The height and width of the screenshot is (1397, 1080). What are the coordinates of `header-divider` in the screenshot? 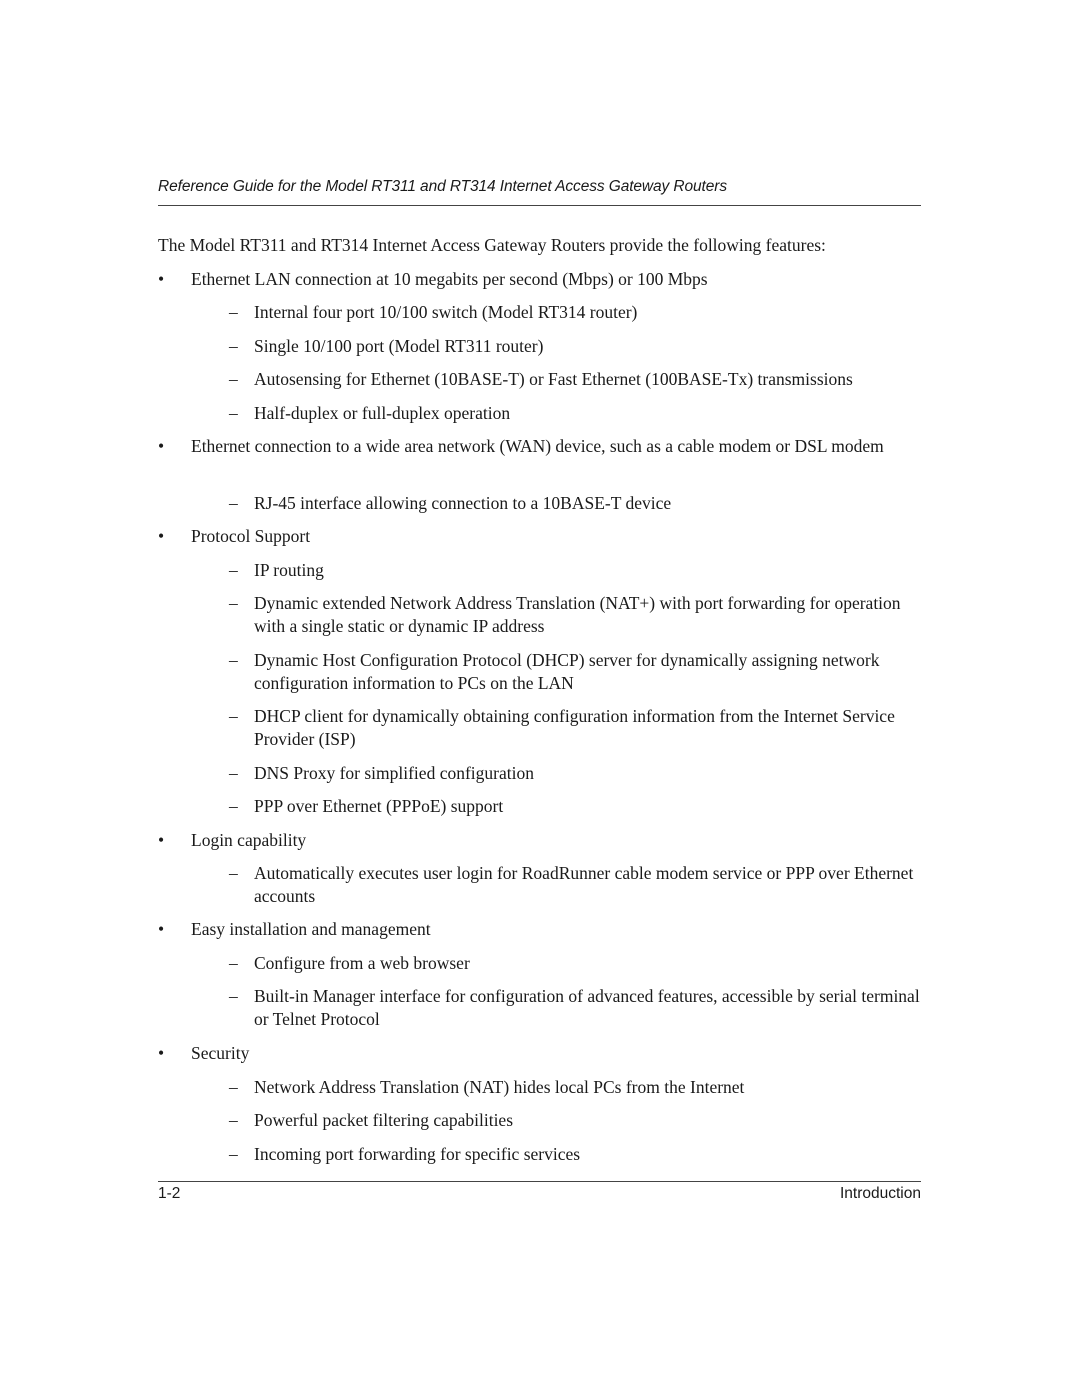 It's located at (539, 205).